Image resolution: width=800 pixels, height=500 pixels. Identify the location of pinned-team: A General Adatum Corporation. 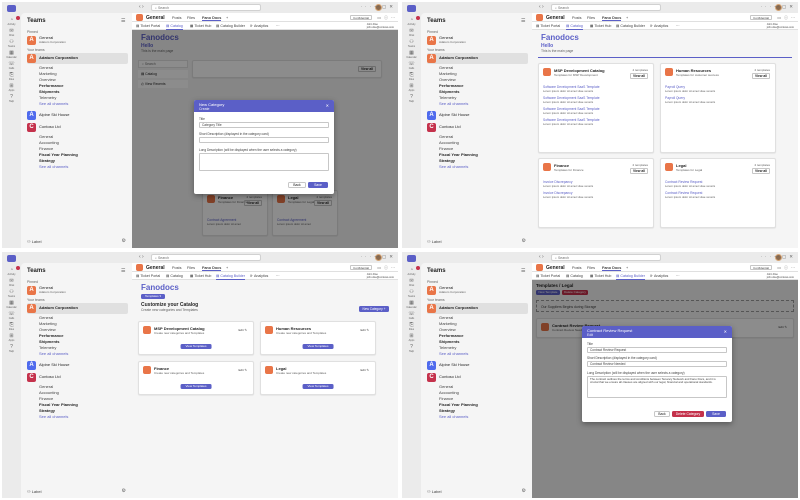
(77, 290).